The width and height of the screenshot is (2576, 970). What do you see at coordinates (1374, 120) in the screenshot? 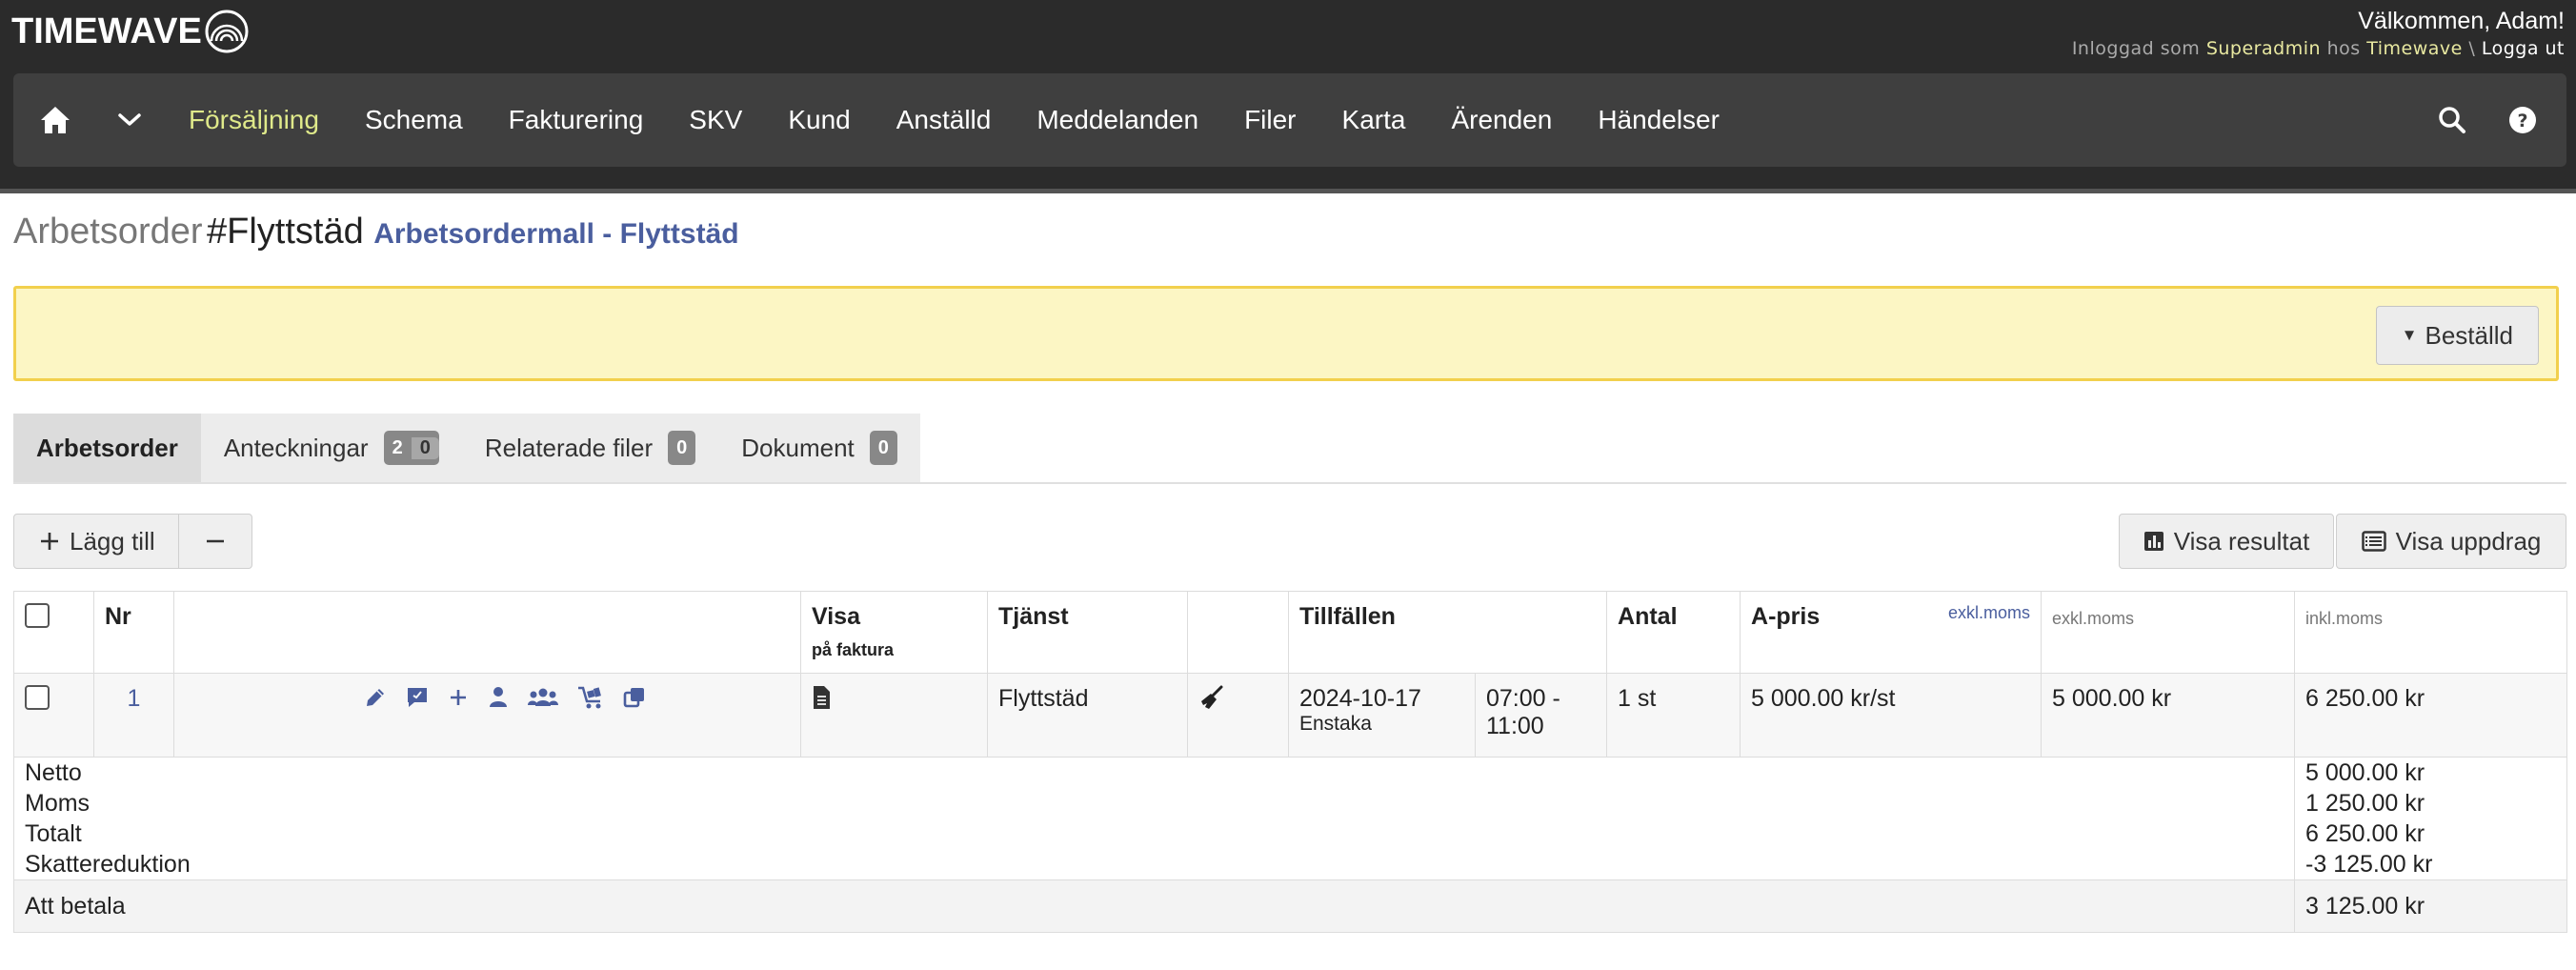
I see `nav-item-karta: Karta` at bounding box center [1374, 120].